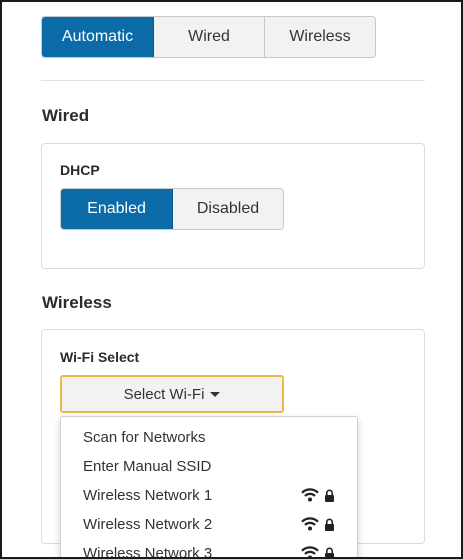  Describe the element at coordinates (117, 209) in the screenshot. I see `dhcp-enabled-button: Enabled` at that location.